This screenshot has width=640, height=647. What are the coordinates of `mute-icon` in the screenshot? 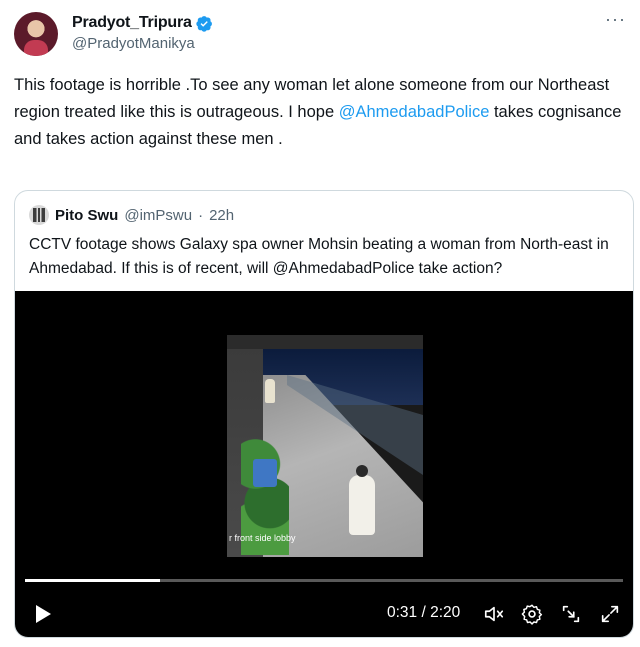 It's located at (494, 614).